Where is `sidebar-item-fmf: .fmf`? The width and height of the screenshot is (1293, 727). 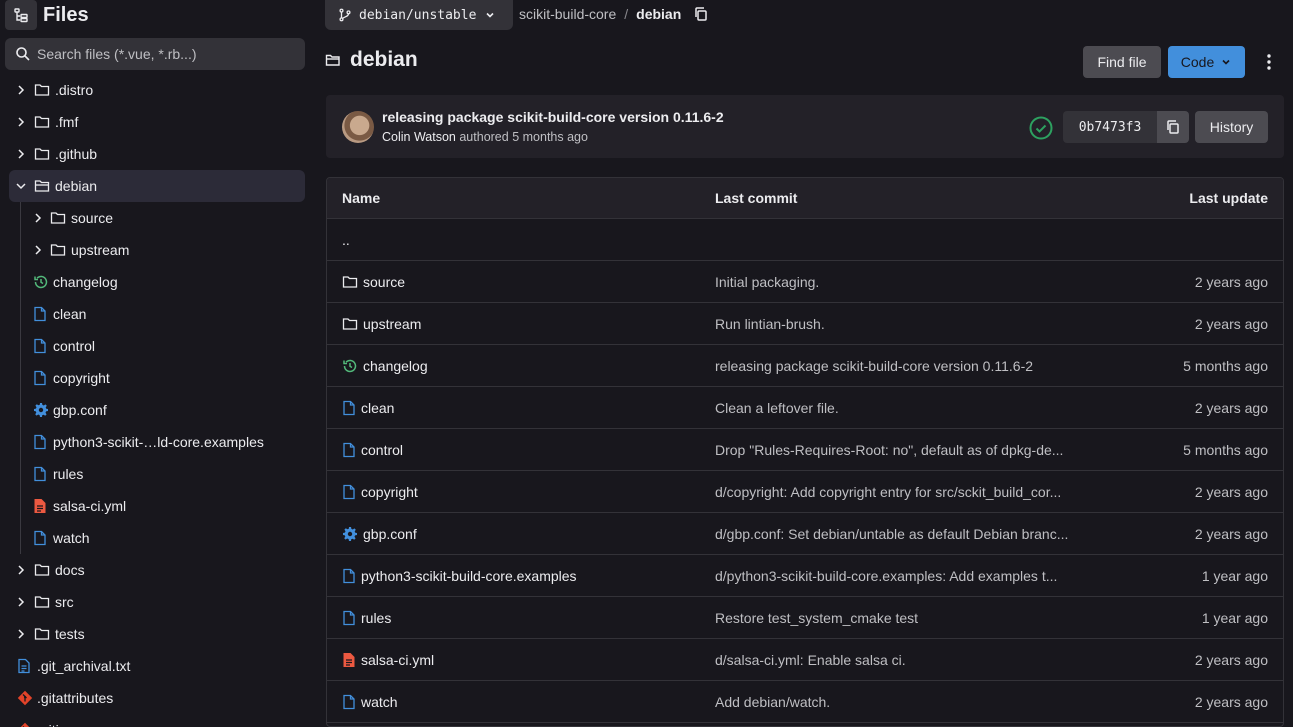 sidebar-item-fmf: .fmf is located at coordinates (156, 122).